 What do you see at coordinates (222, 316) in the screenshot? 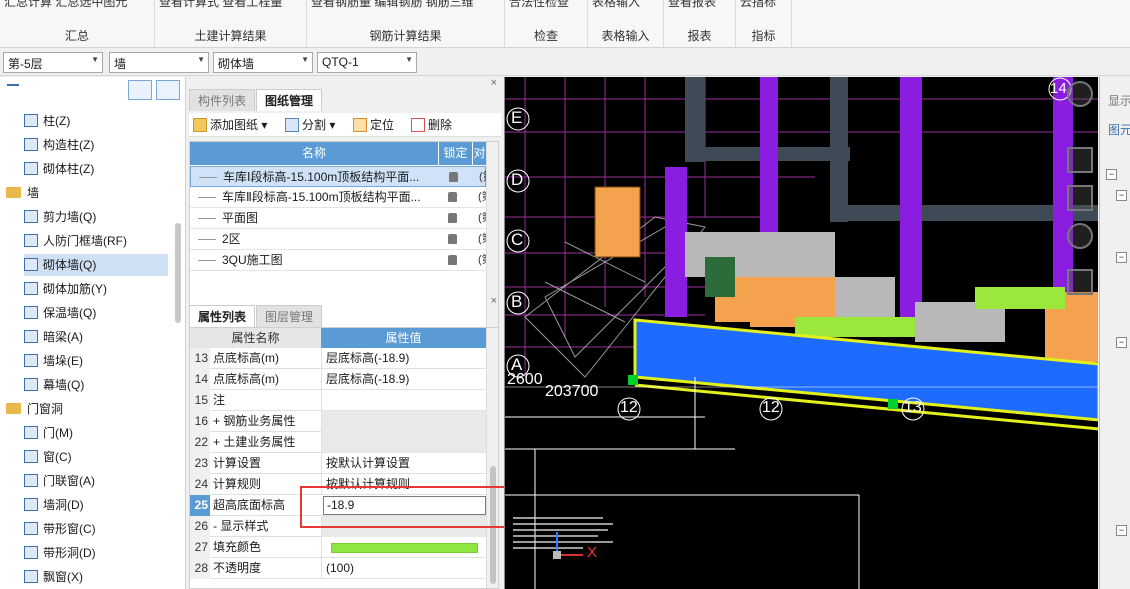
I see `tab-property-list: 属性列表` at bounding box center [222, 316].